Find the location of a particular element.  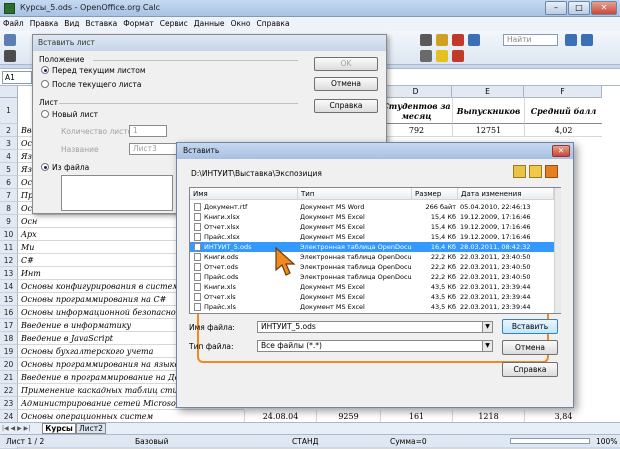

row-header: 15 is located at coordinates (9, 299).